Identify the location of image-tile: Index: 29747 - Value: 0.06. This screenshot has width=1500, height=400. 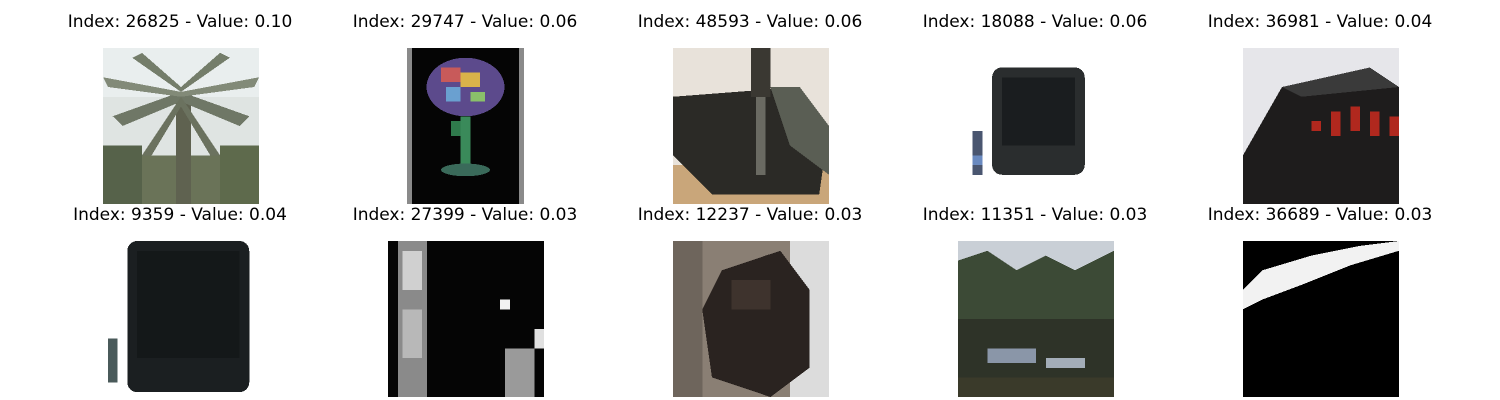
(465, 108).